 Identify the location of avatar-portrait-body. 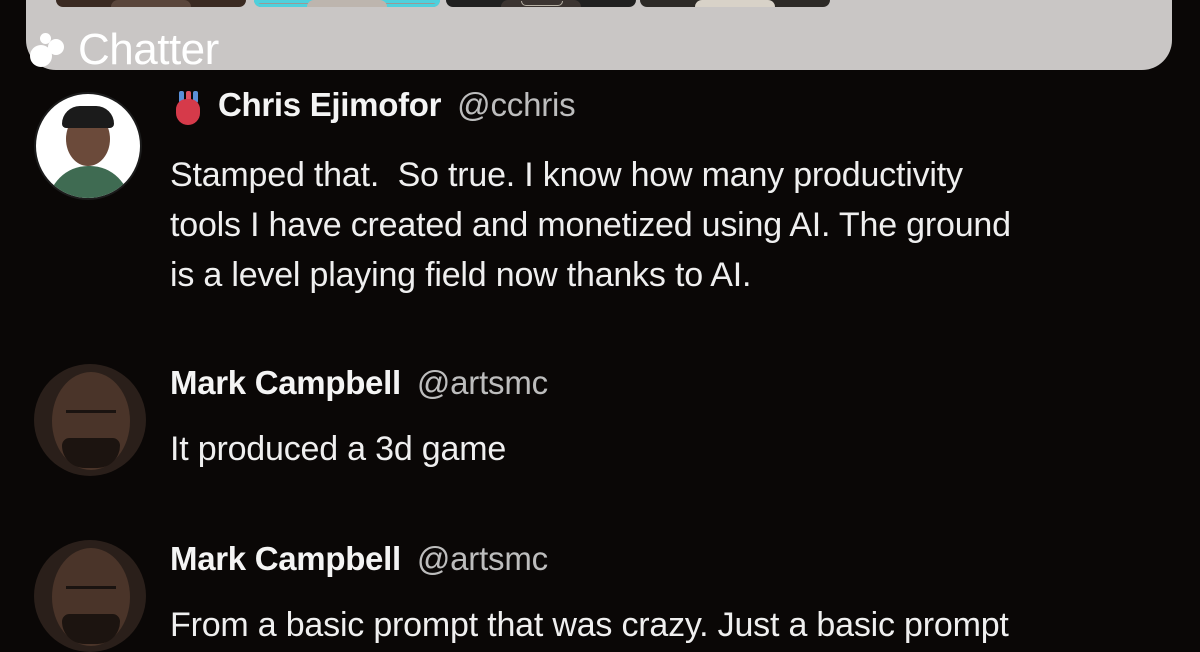
(89, 182).